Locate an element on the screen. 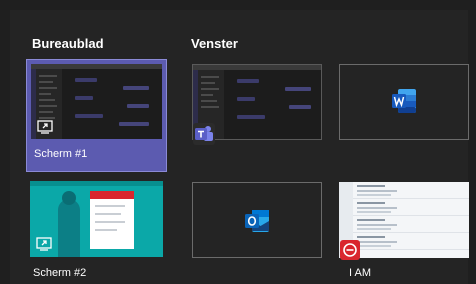 The width and height of the screenshot is (476, 284). window-outlook-tile is located at coordinates (257, 220).